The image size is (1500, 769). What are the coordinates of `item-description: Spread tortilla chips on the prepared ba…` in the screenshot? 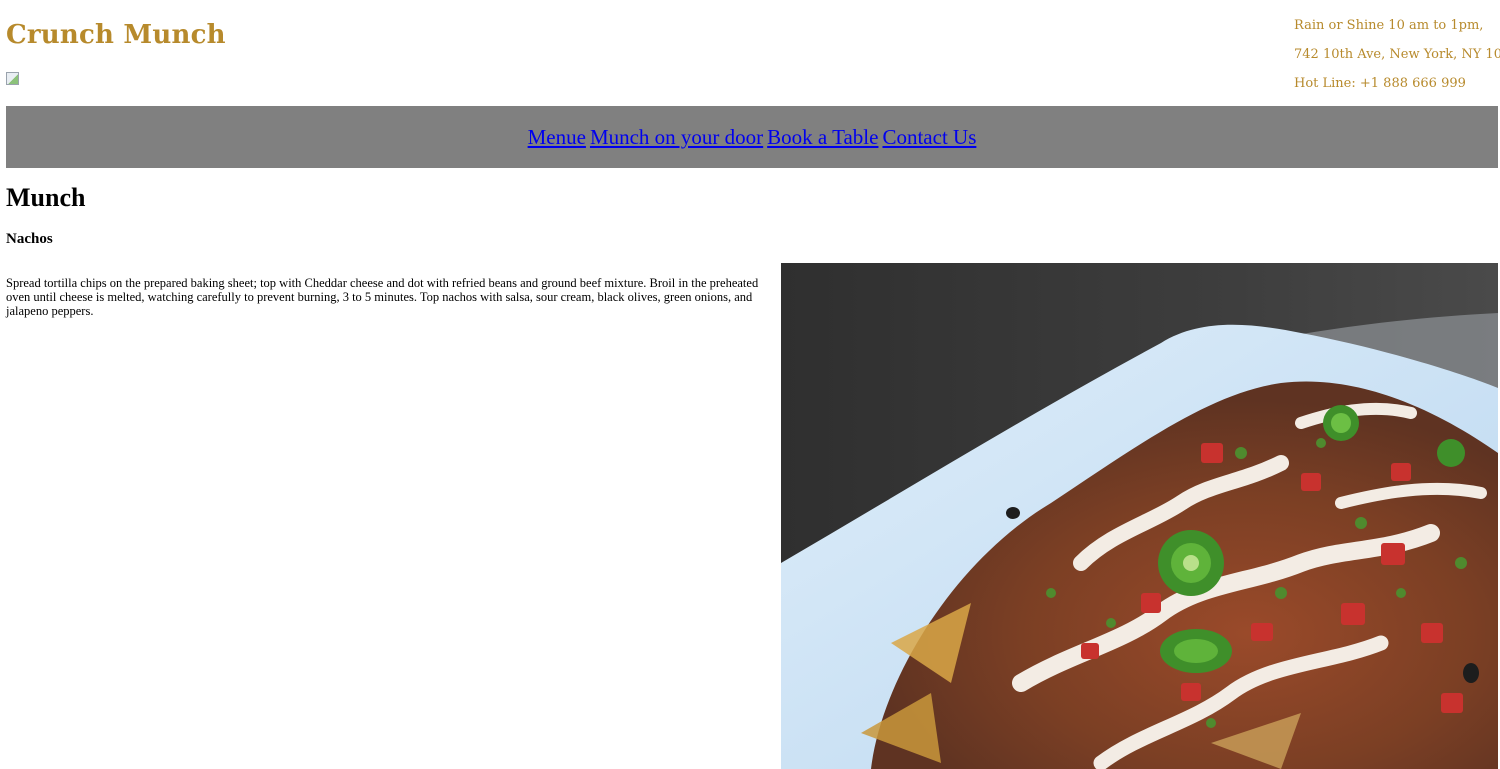 It's located at (382, 297).